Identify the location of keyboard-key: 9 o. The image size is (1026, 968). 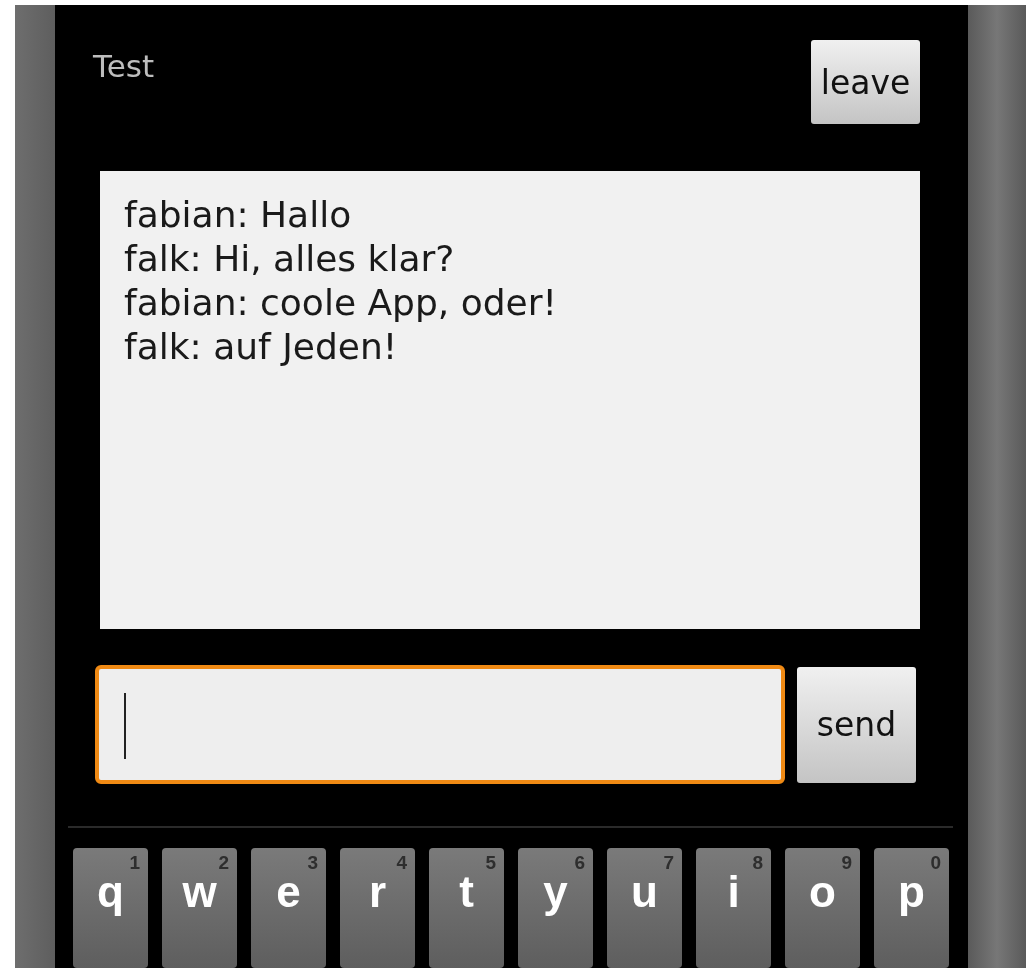
(822, 908).